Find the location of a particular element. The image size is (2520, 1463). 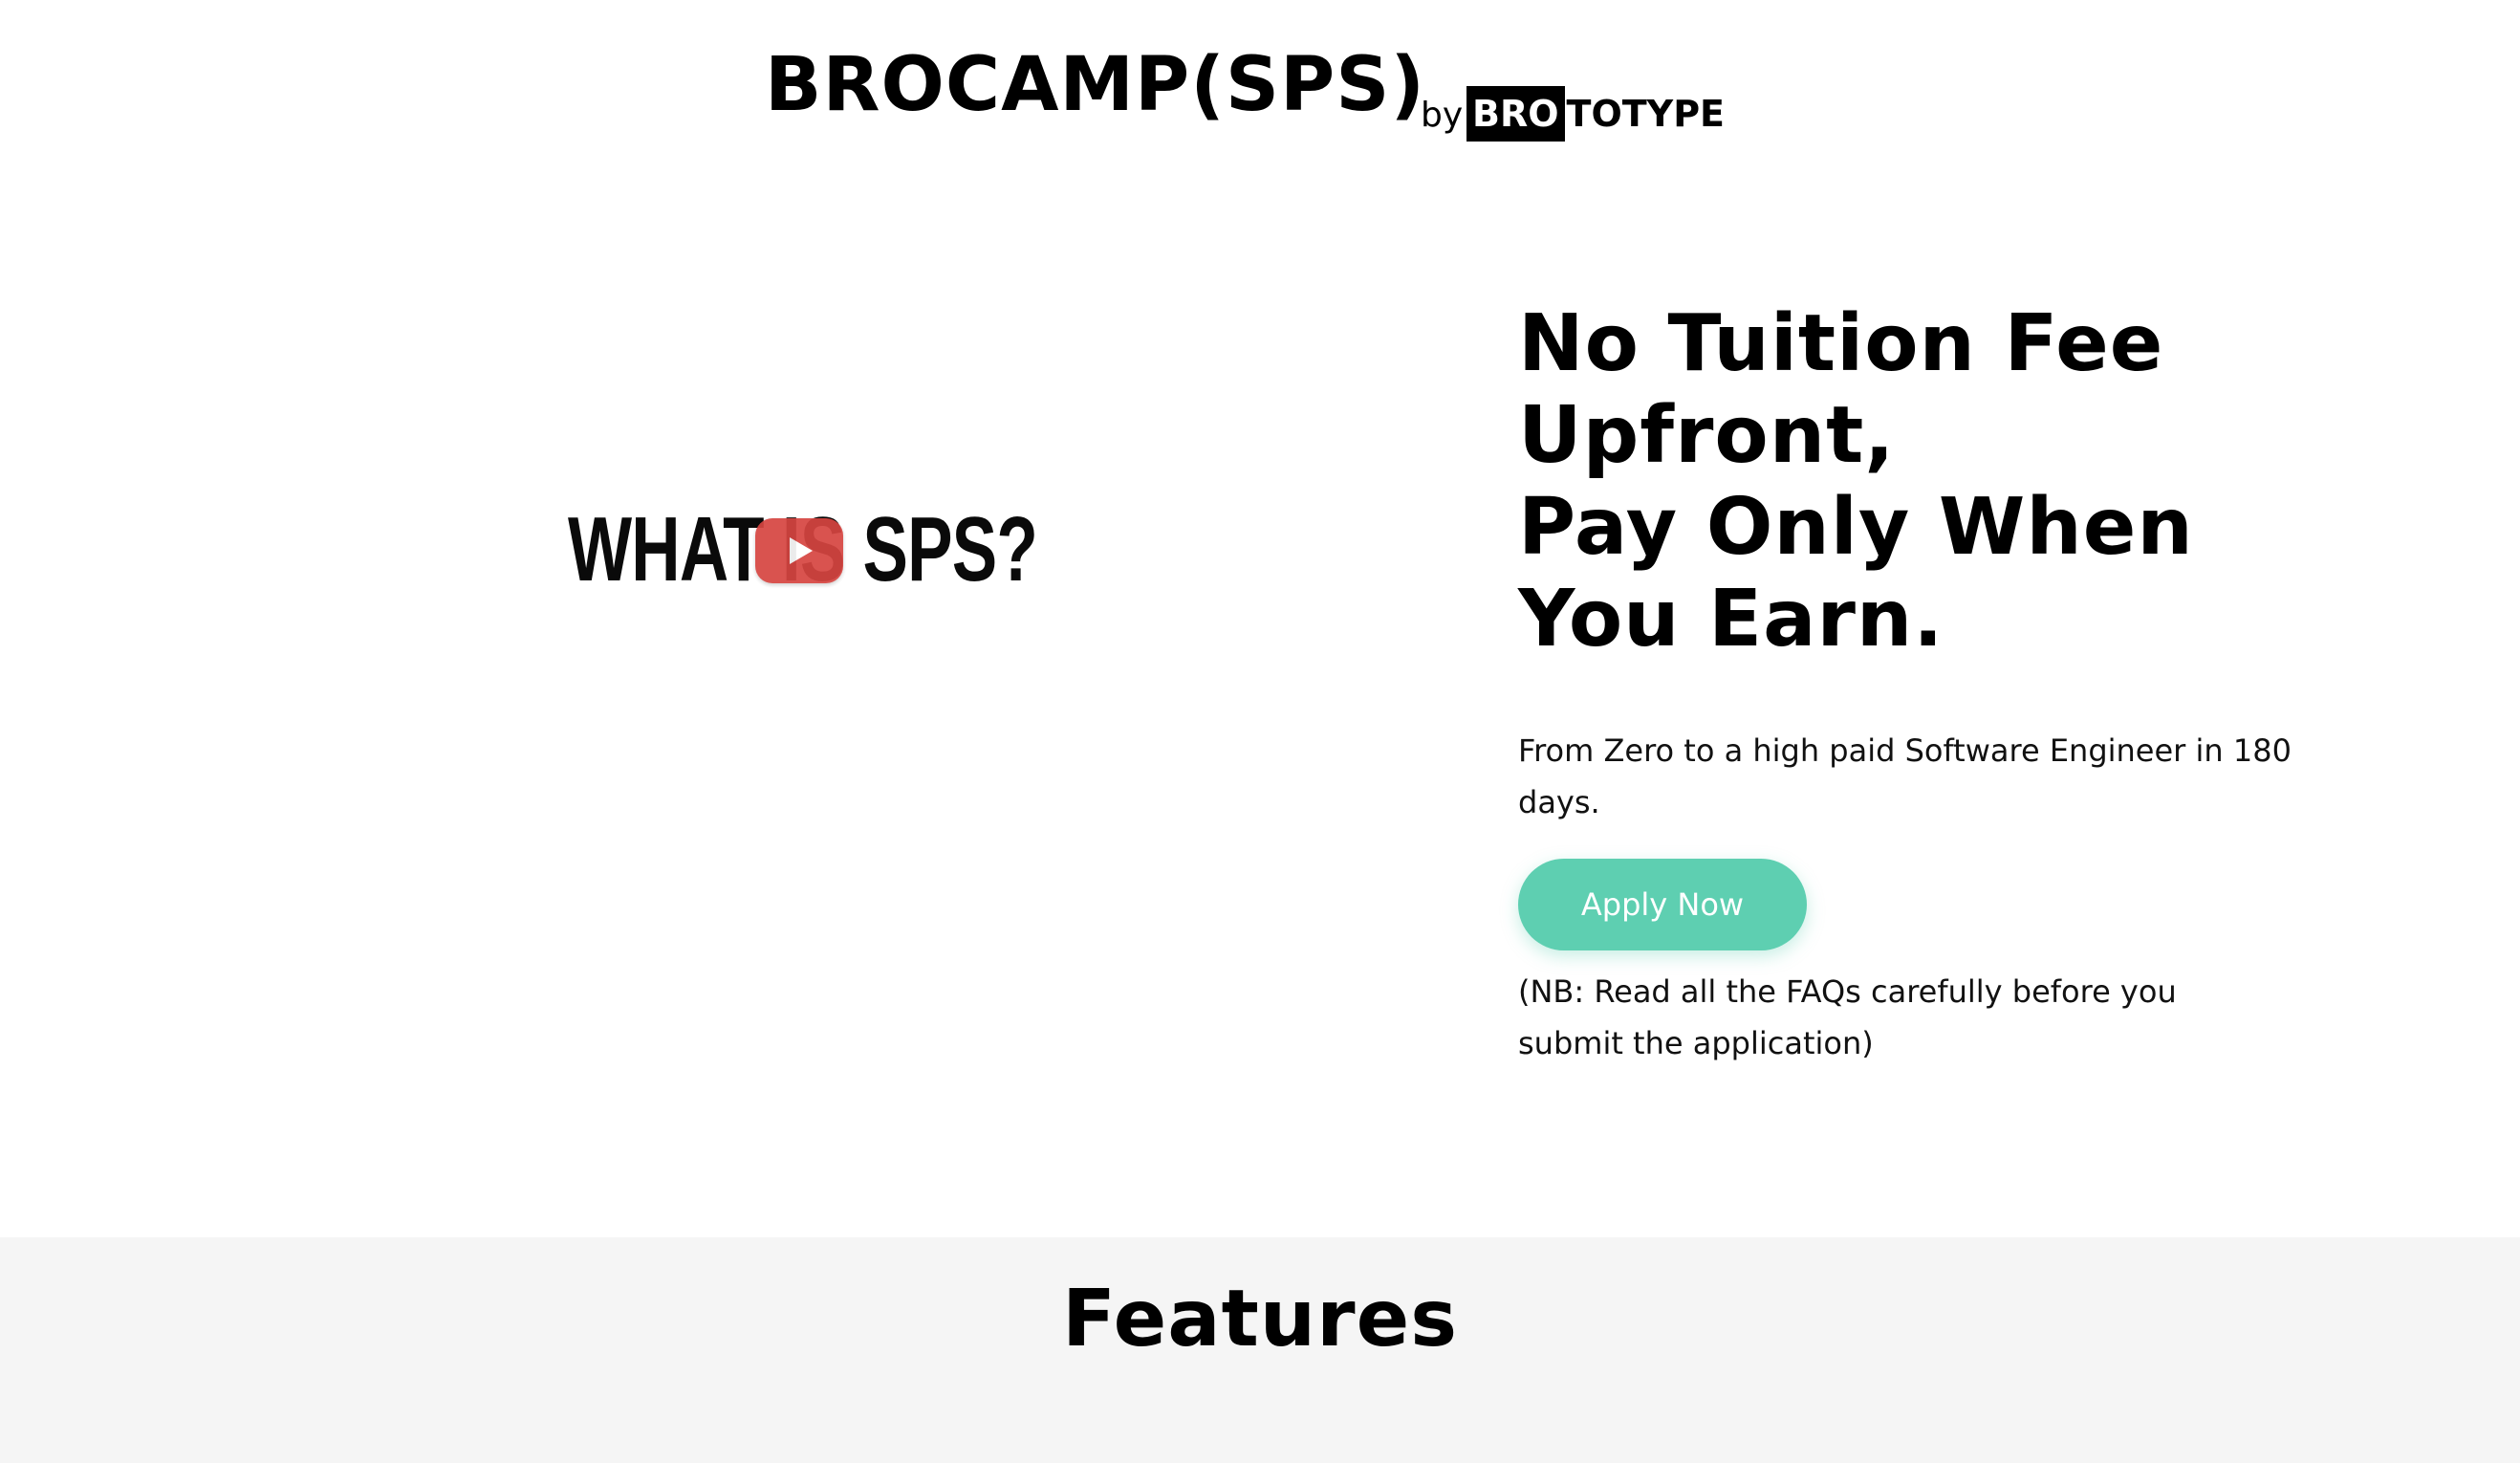

hero-heading-line: Pay Only When is located at coordinates (1856, 528).